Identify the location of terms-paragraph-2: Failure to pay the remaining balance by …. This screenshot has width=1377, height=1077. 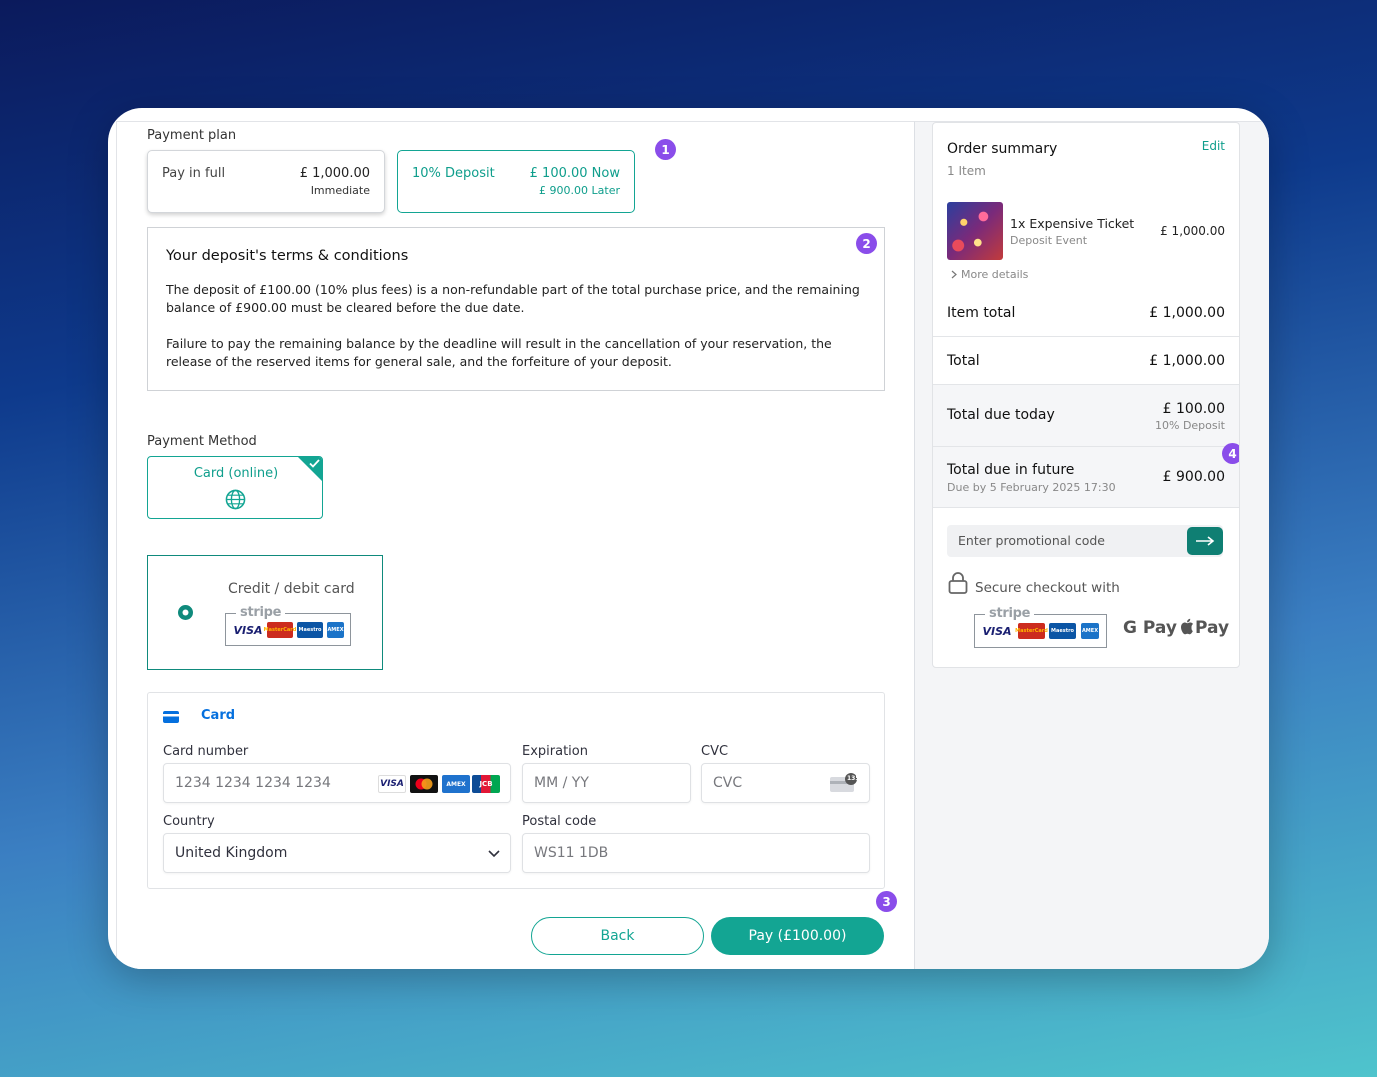
(499, 352).